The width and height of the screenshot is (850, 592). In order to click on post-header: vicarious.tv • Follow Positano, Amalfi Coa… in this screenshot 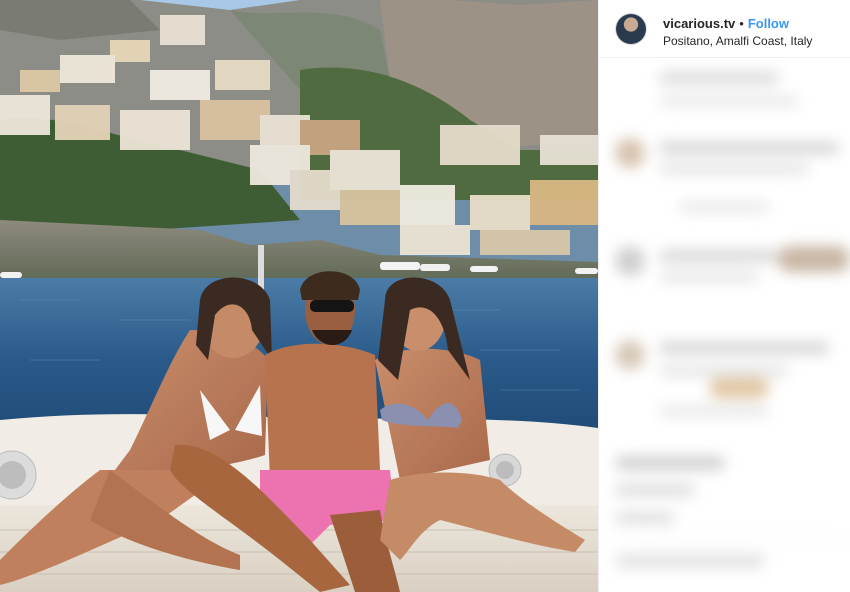, I will do `click(724, 29)`.